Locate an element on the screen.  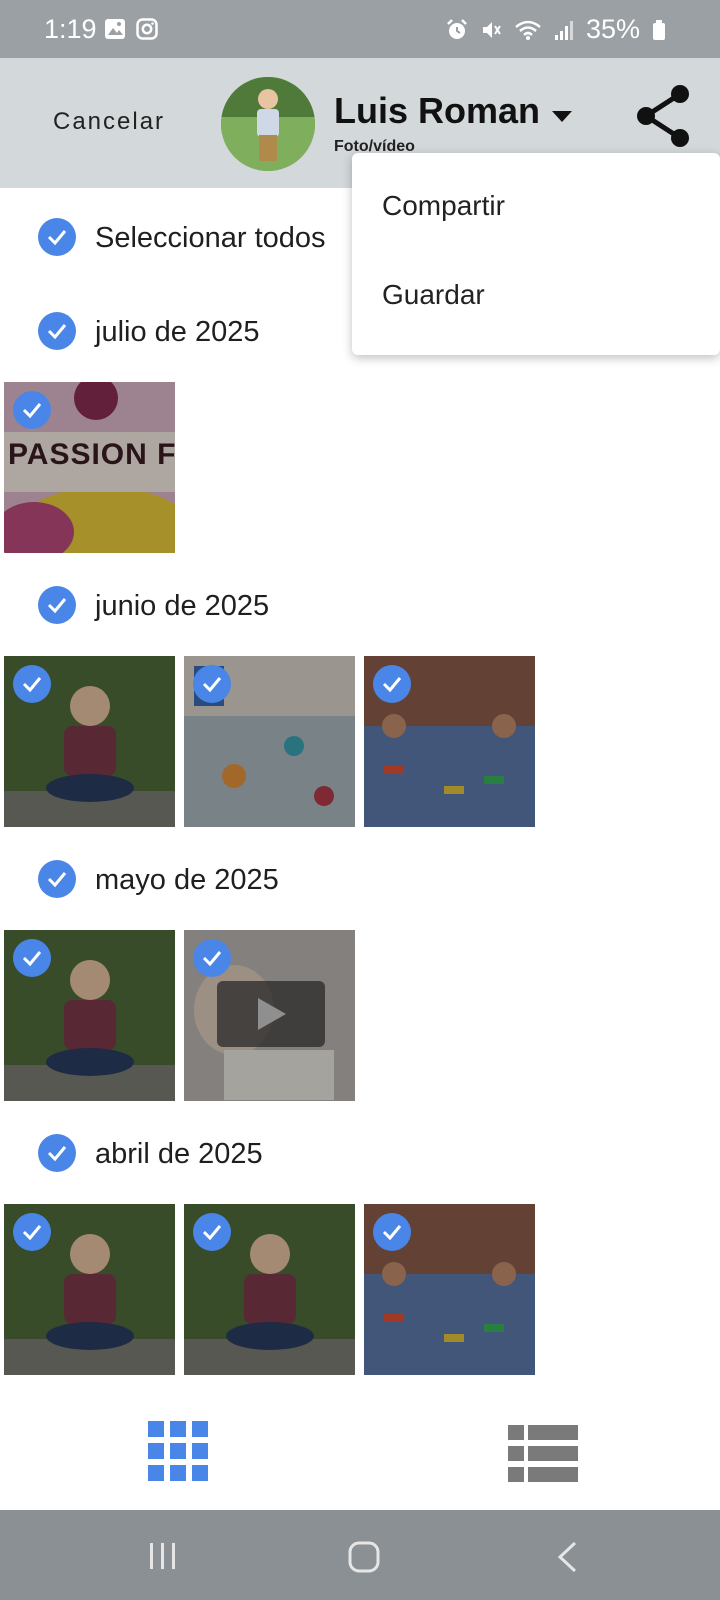
section-checkbox-abril is located at coordinates (57, 1153).